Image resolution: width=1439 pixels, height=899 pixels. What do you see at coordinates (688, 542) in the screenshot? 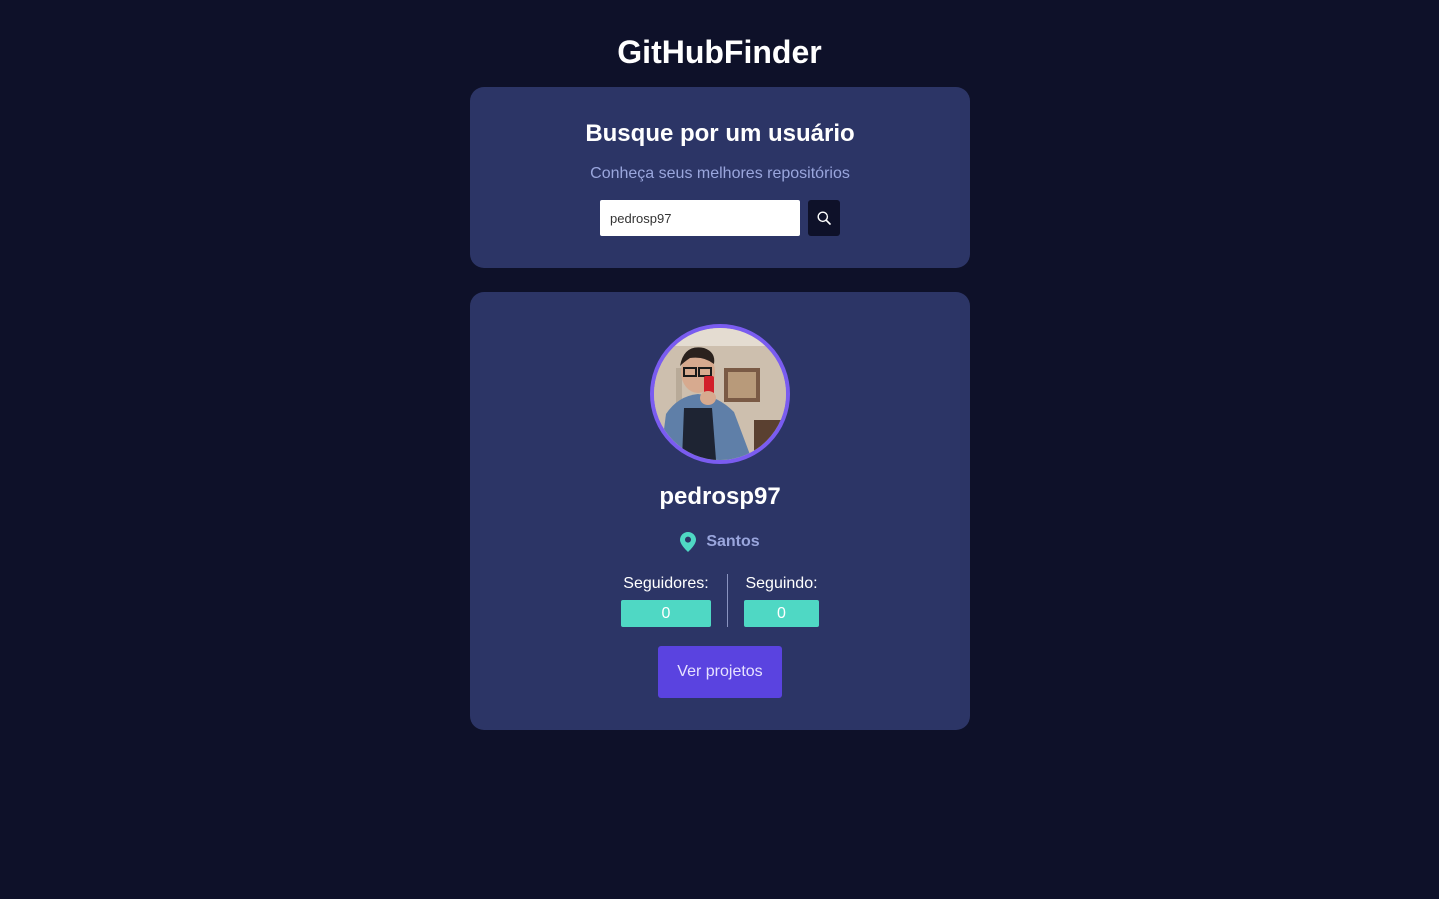
I see `map-pin-icon` at bounding box center [688, 542].